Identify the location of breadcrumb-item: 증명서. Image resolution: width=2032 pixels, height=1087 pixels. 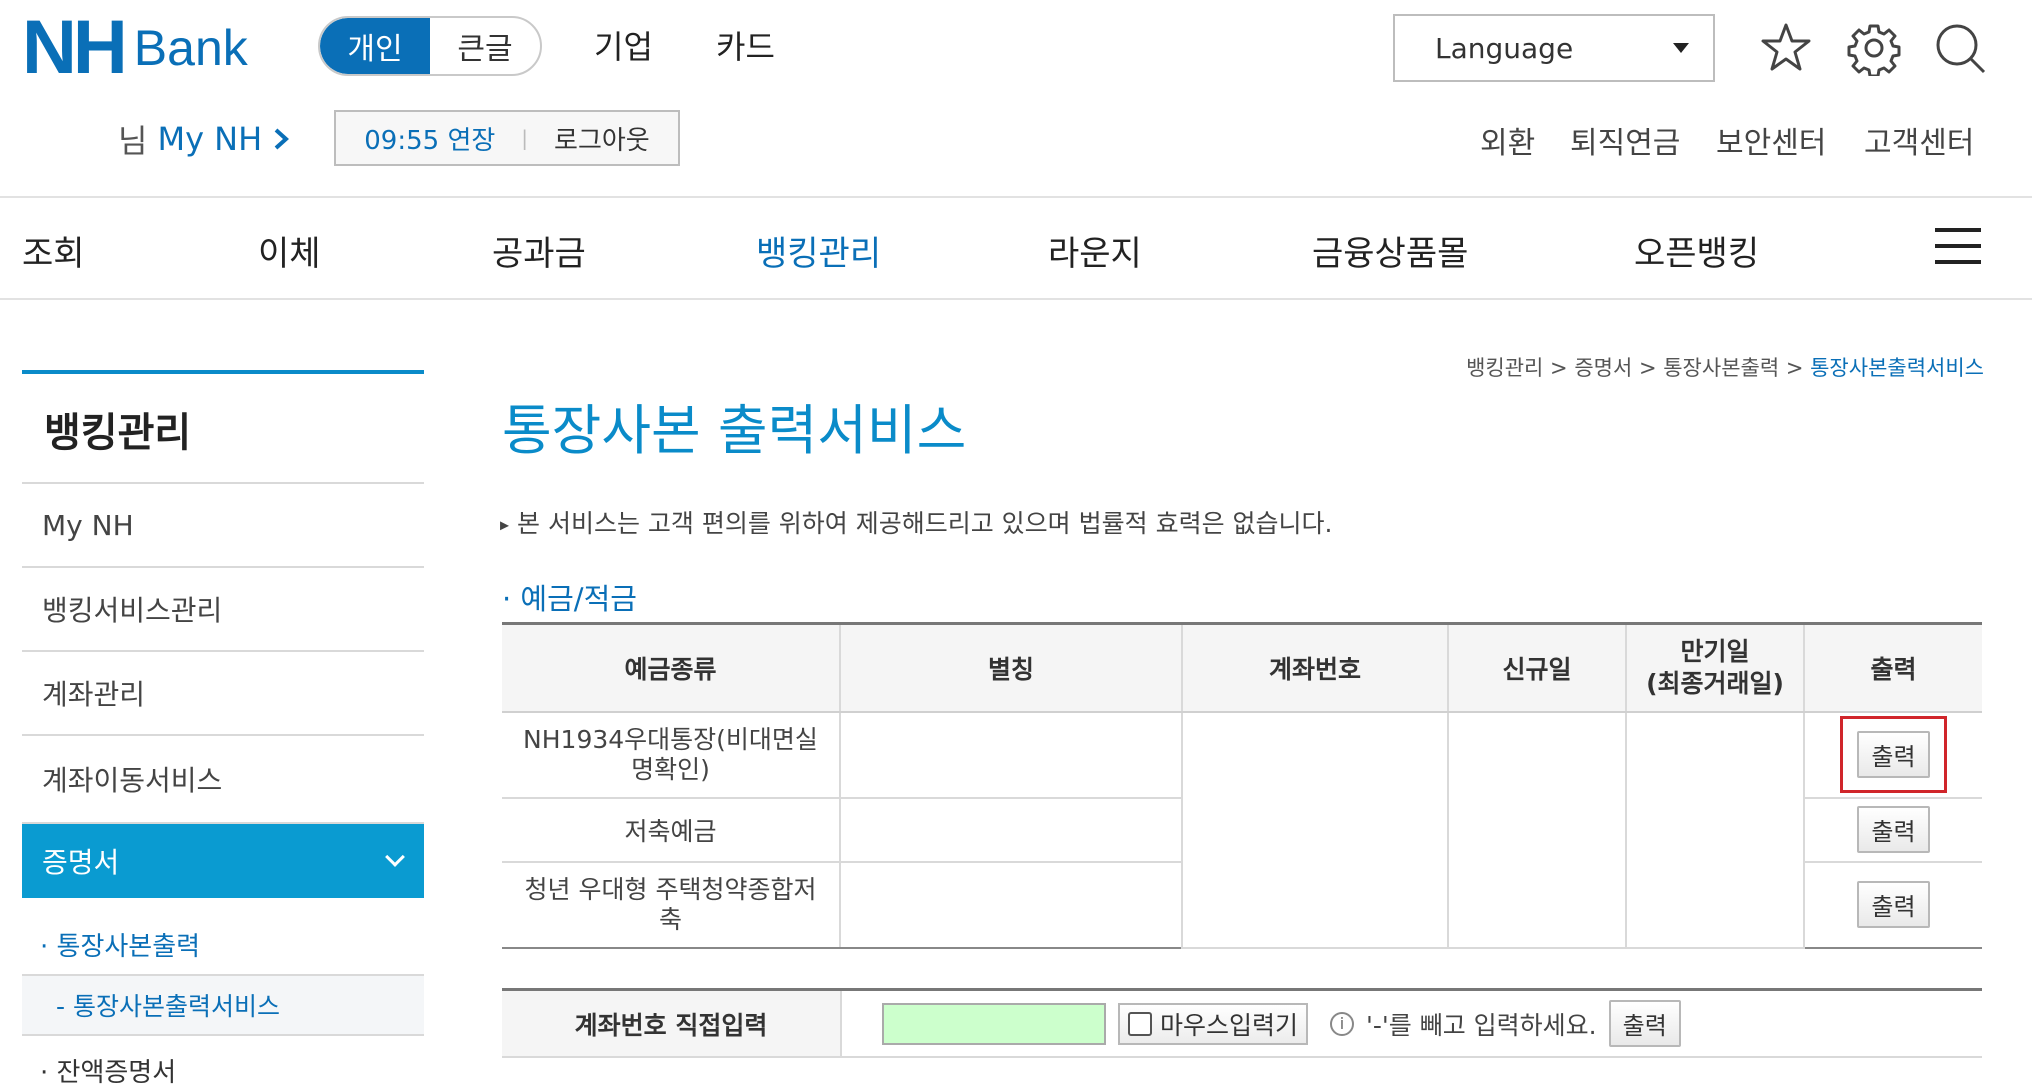
(1603, 368).